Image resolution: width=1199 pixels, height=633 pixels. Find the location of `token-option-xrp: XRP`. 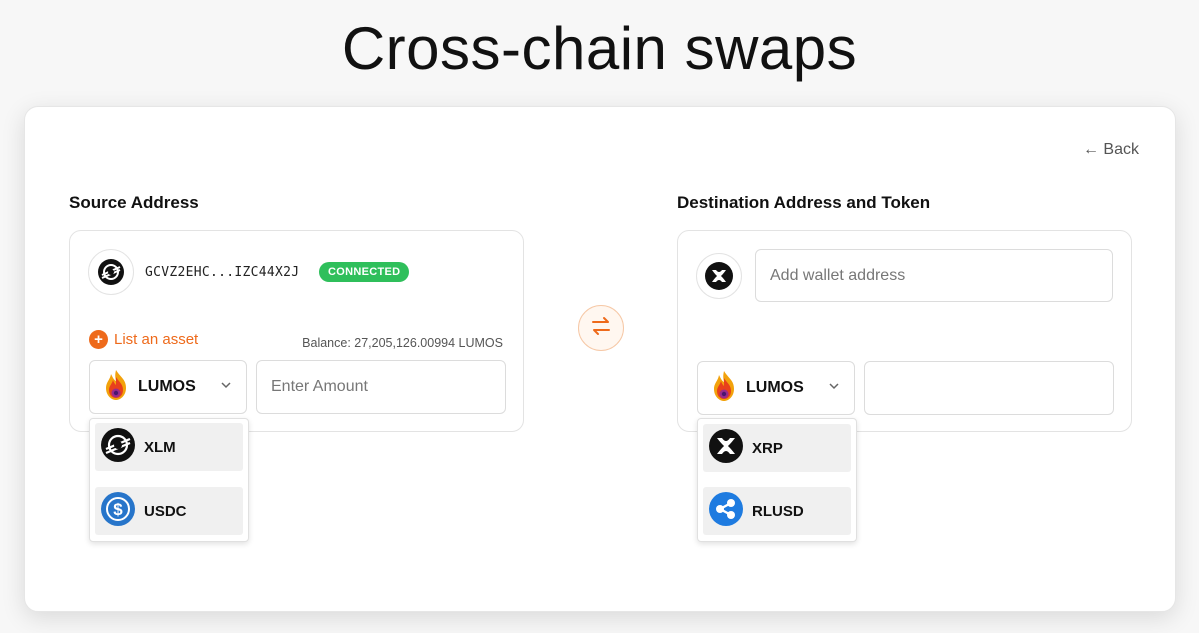

token-option-xrp: XRP is located at coordinates (777, 448).